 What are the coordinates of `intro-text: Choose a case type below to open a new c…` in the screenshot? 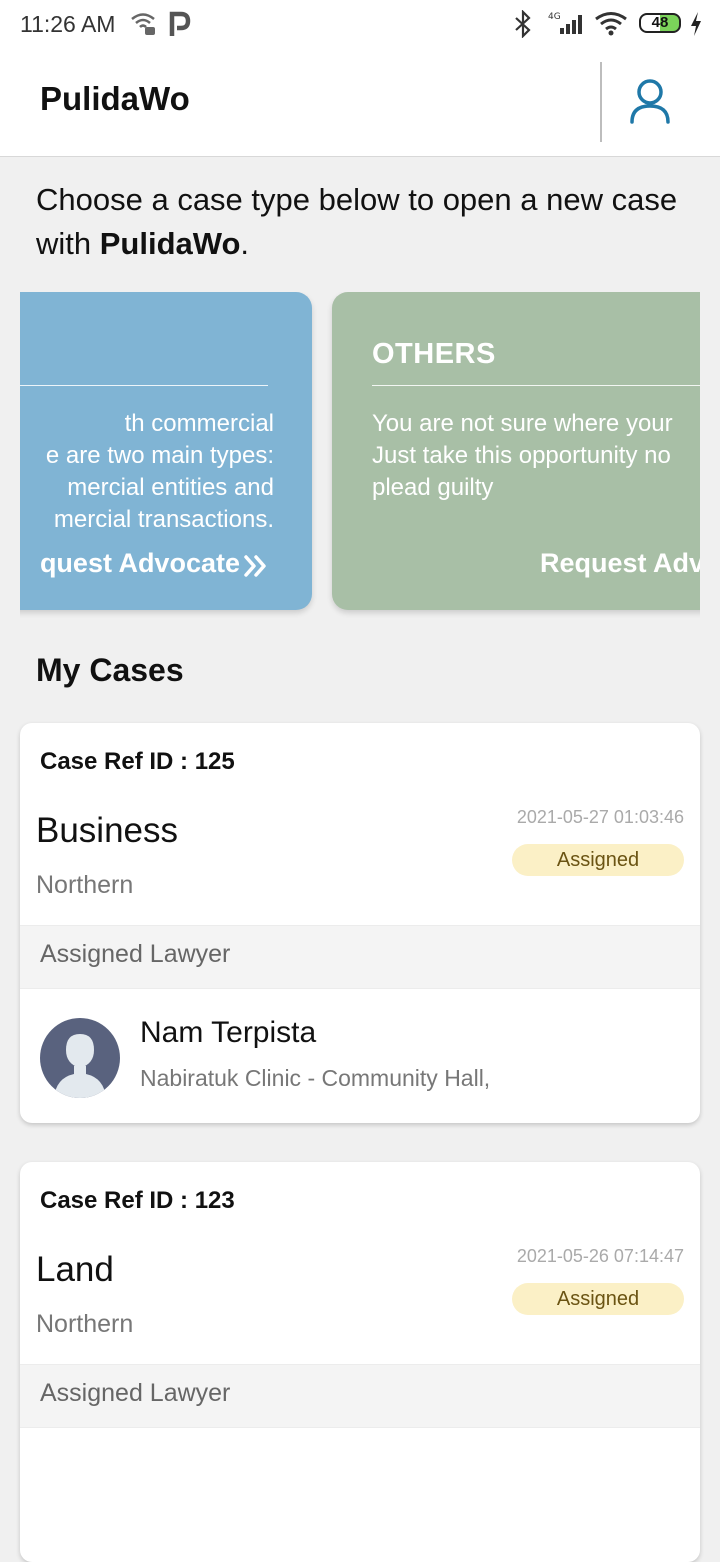 It's located at (357, 221).